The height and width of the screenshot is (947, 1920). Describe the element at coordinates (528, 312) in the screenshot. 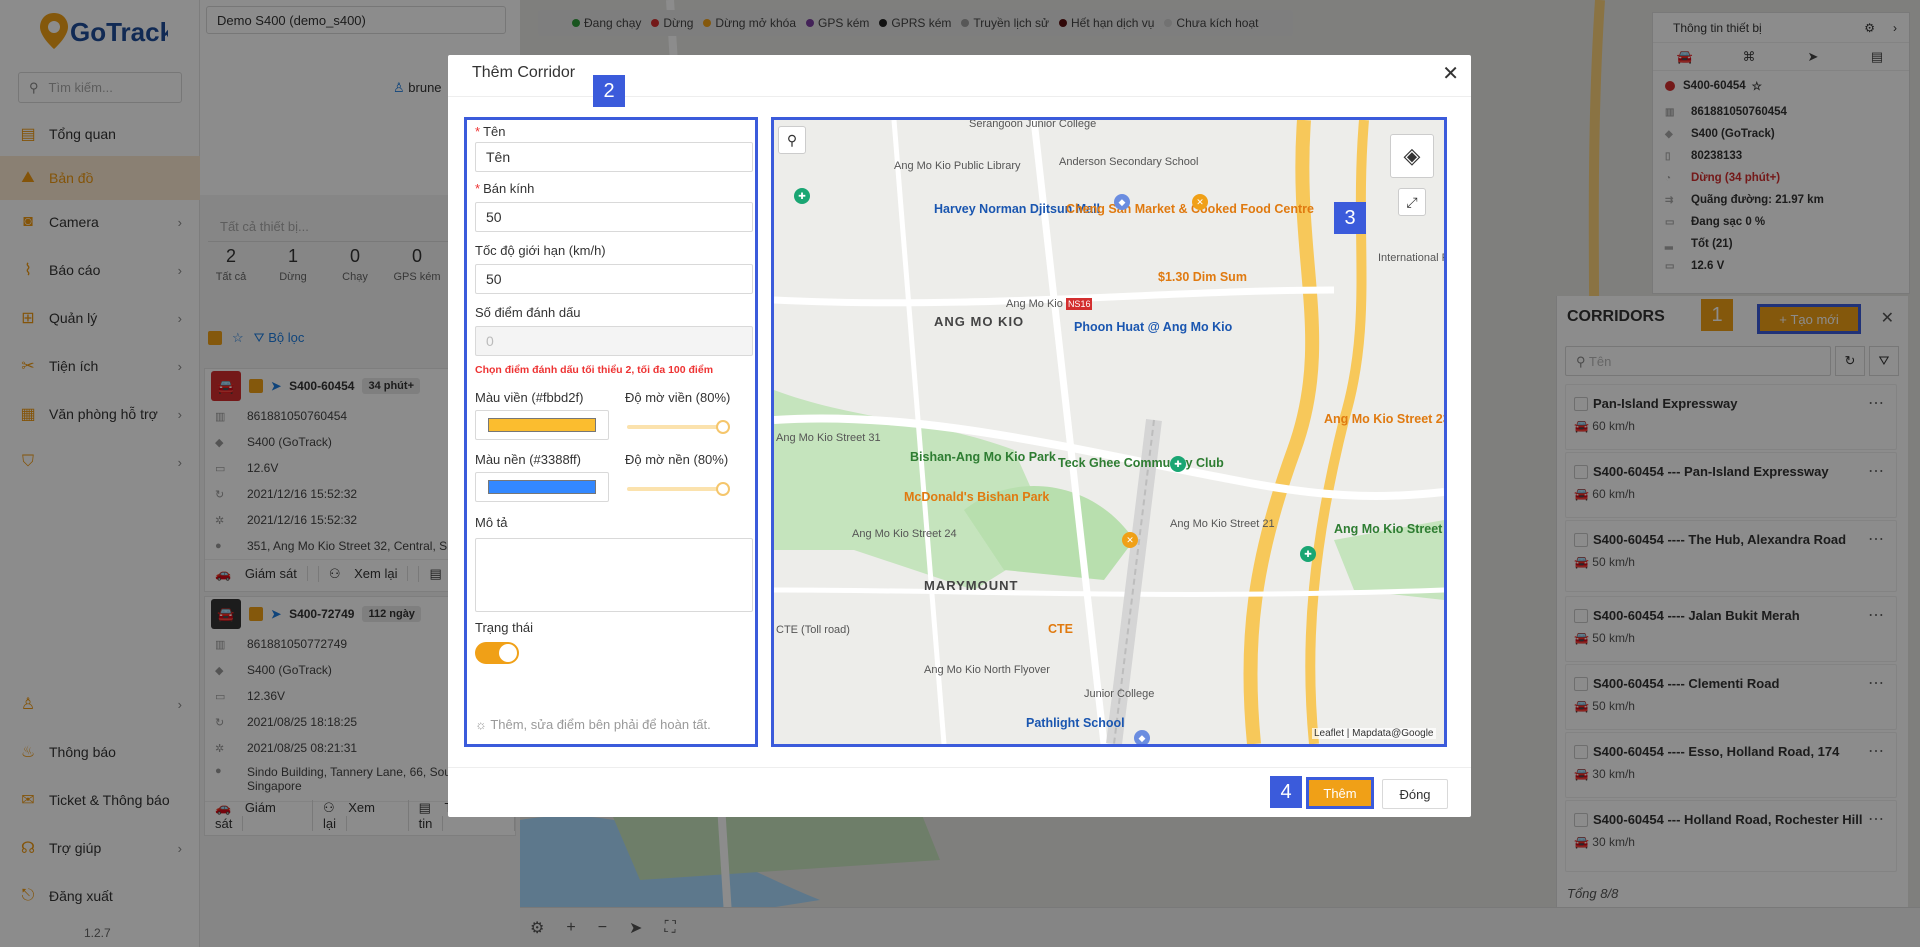

I see `points-label: Số điểm đánh dấu` at that location.